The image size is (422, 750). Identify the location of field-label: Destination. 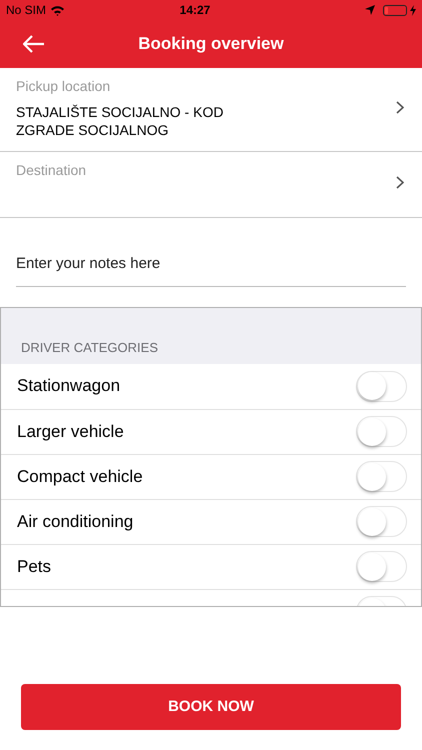
(52, 170).